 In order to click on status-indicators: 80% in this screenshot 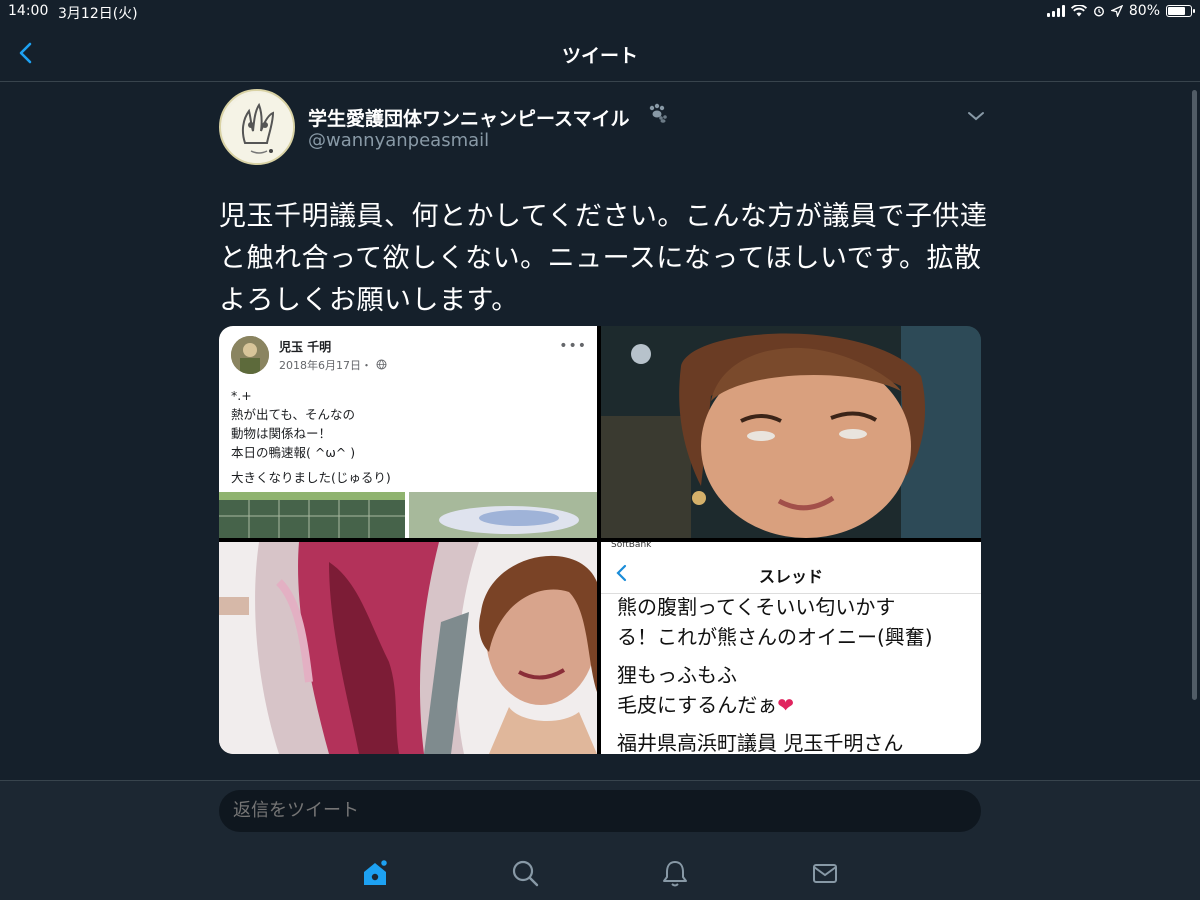, I will do `click(1120, 11)`.